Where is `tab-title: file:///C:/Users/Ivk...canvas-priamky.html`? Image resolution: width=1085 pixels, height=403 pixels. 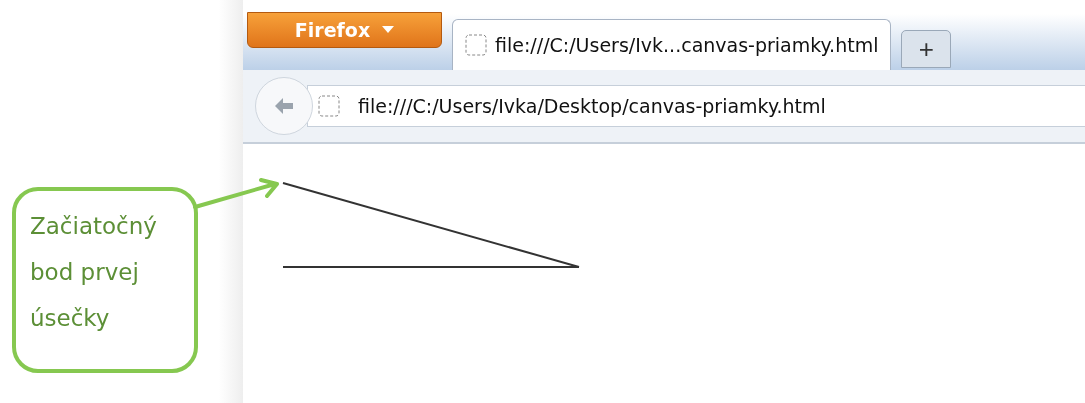 tab-title: file:///C:/Users/Ivk...canvas-priamky.html is located at coordinates (687, 45).